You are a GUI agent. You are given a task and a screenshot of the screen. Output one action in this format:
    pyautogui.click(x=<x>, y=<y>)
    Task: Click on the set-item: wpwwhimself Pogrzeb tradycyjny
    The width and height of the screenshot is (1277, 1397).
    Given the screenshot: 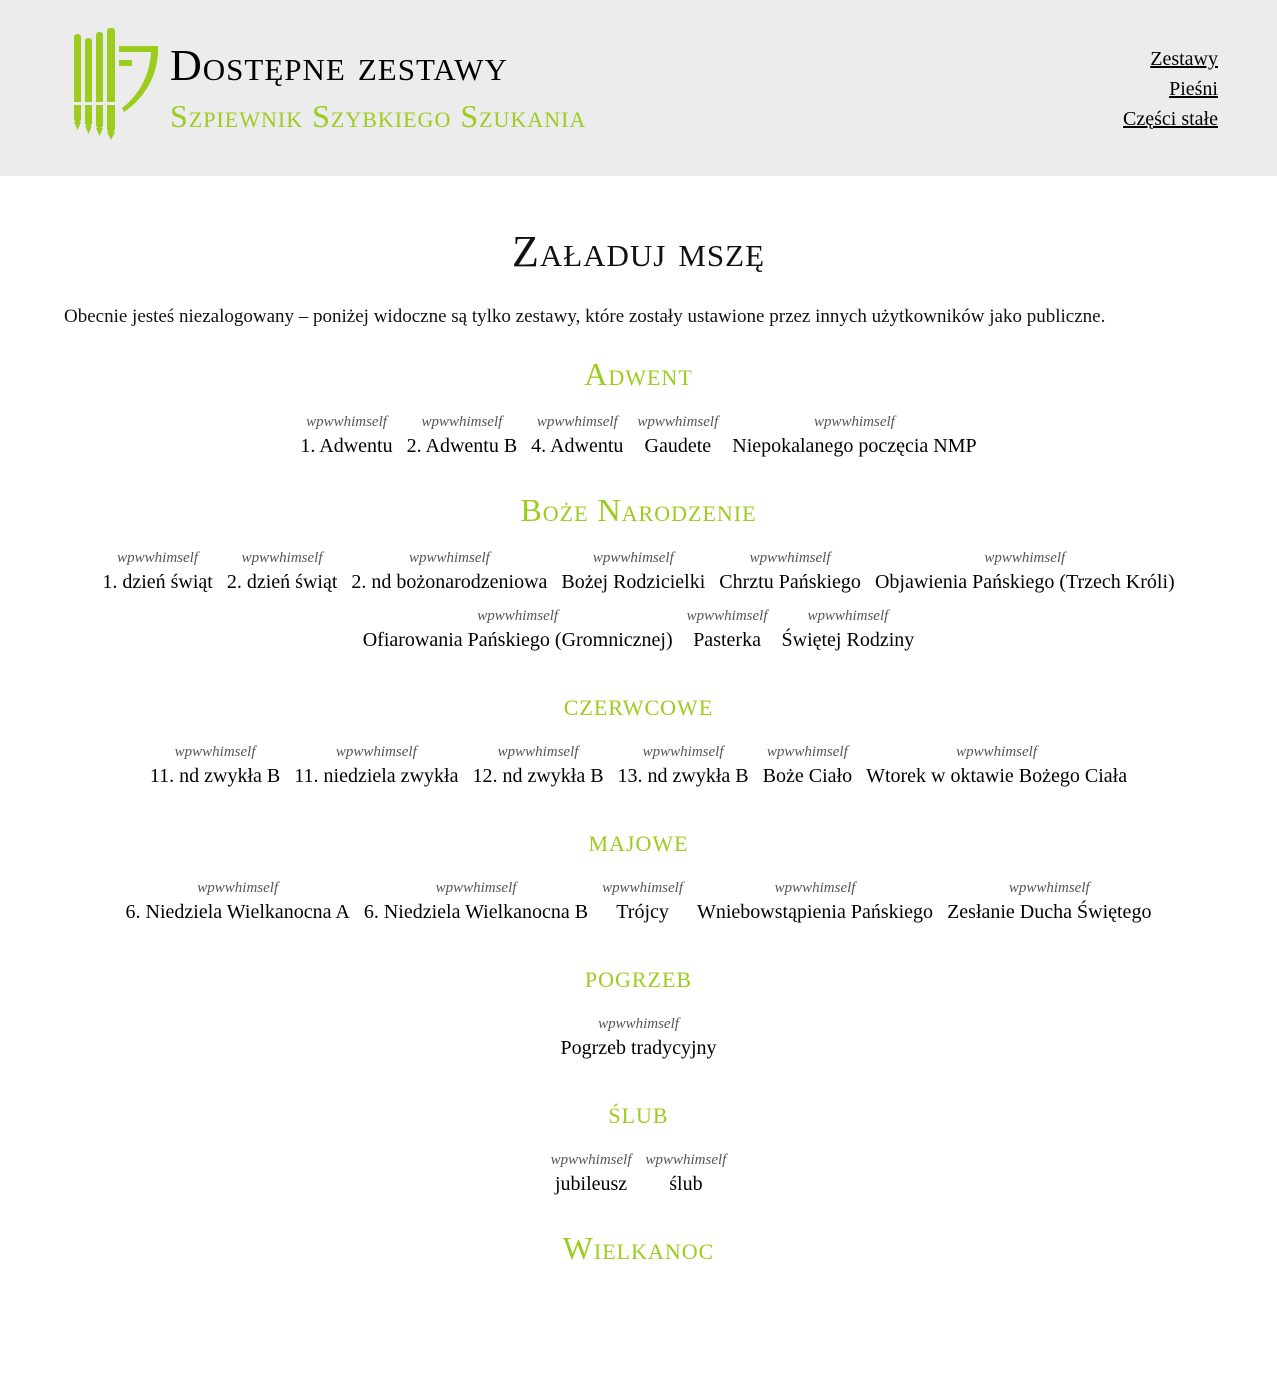 What is the action you would take?
    pyautogui.click(x=638, y=1038)
    